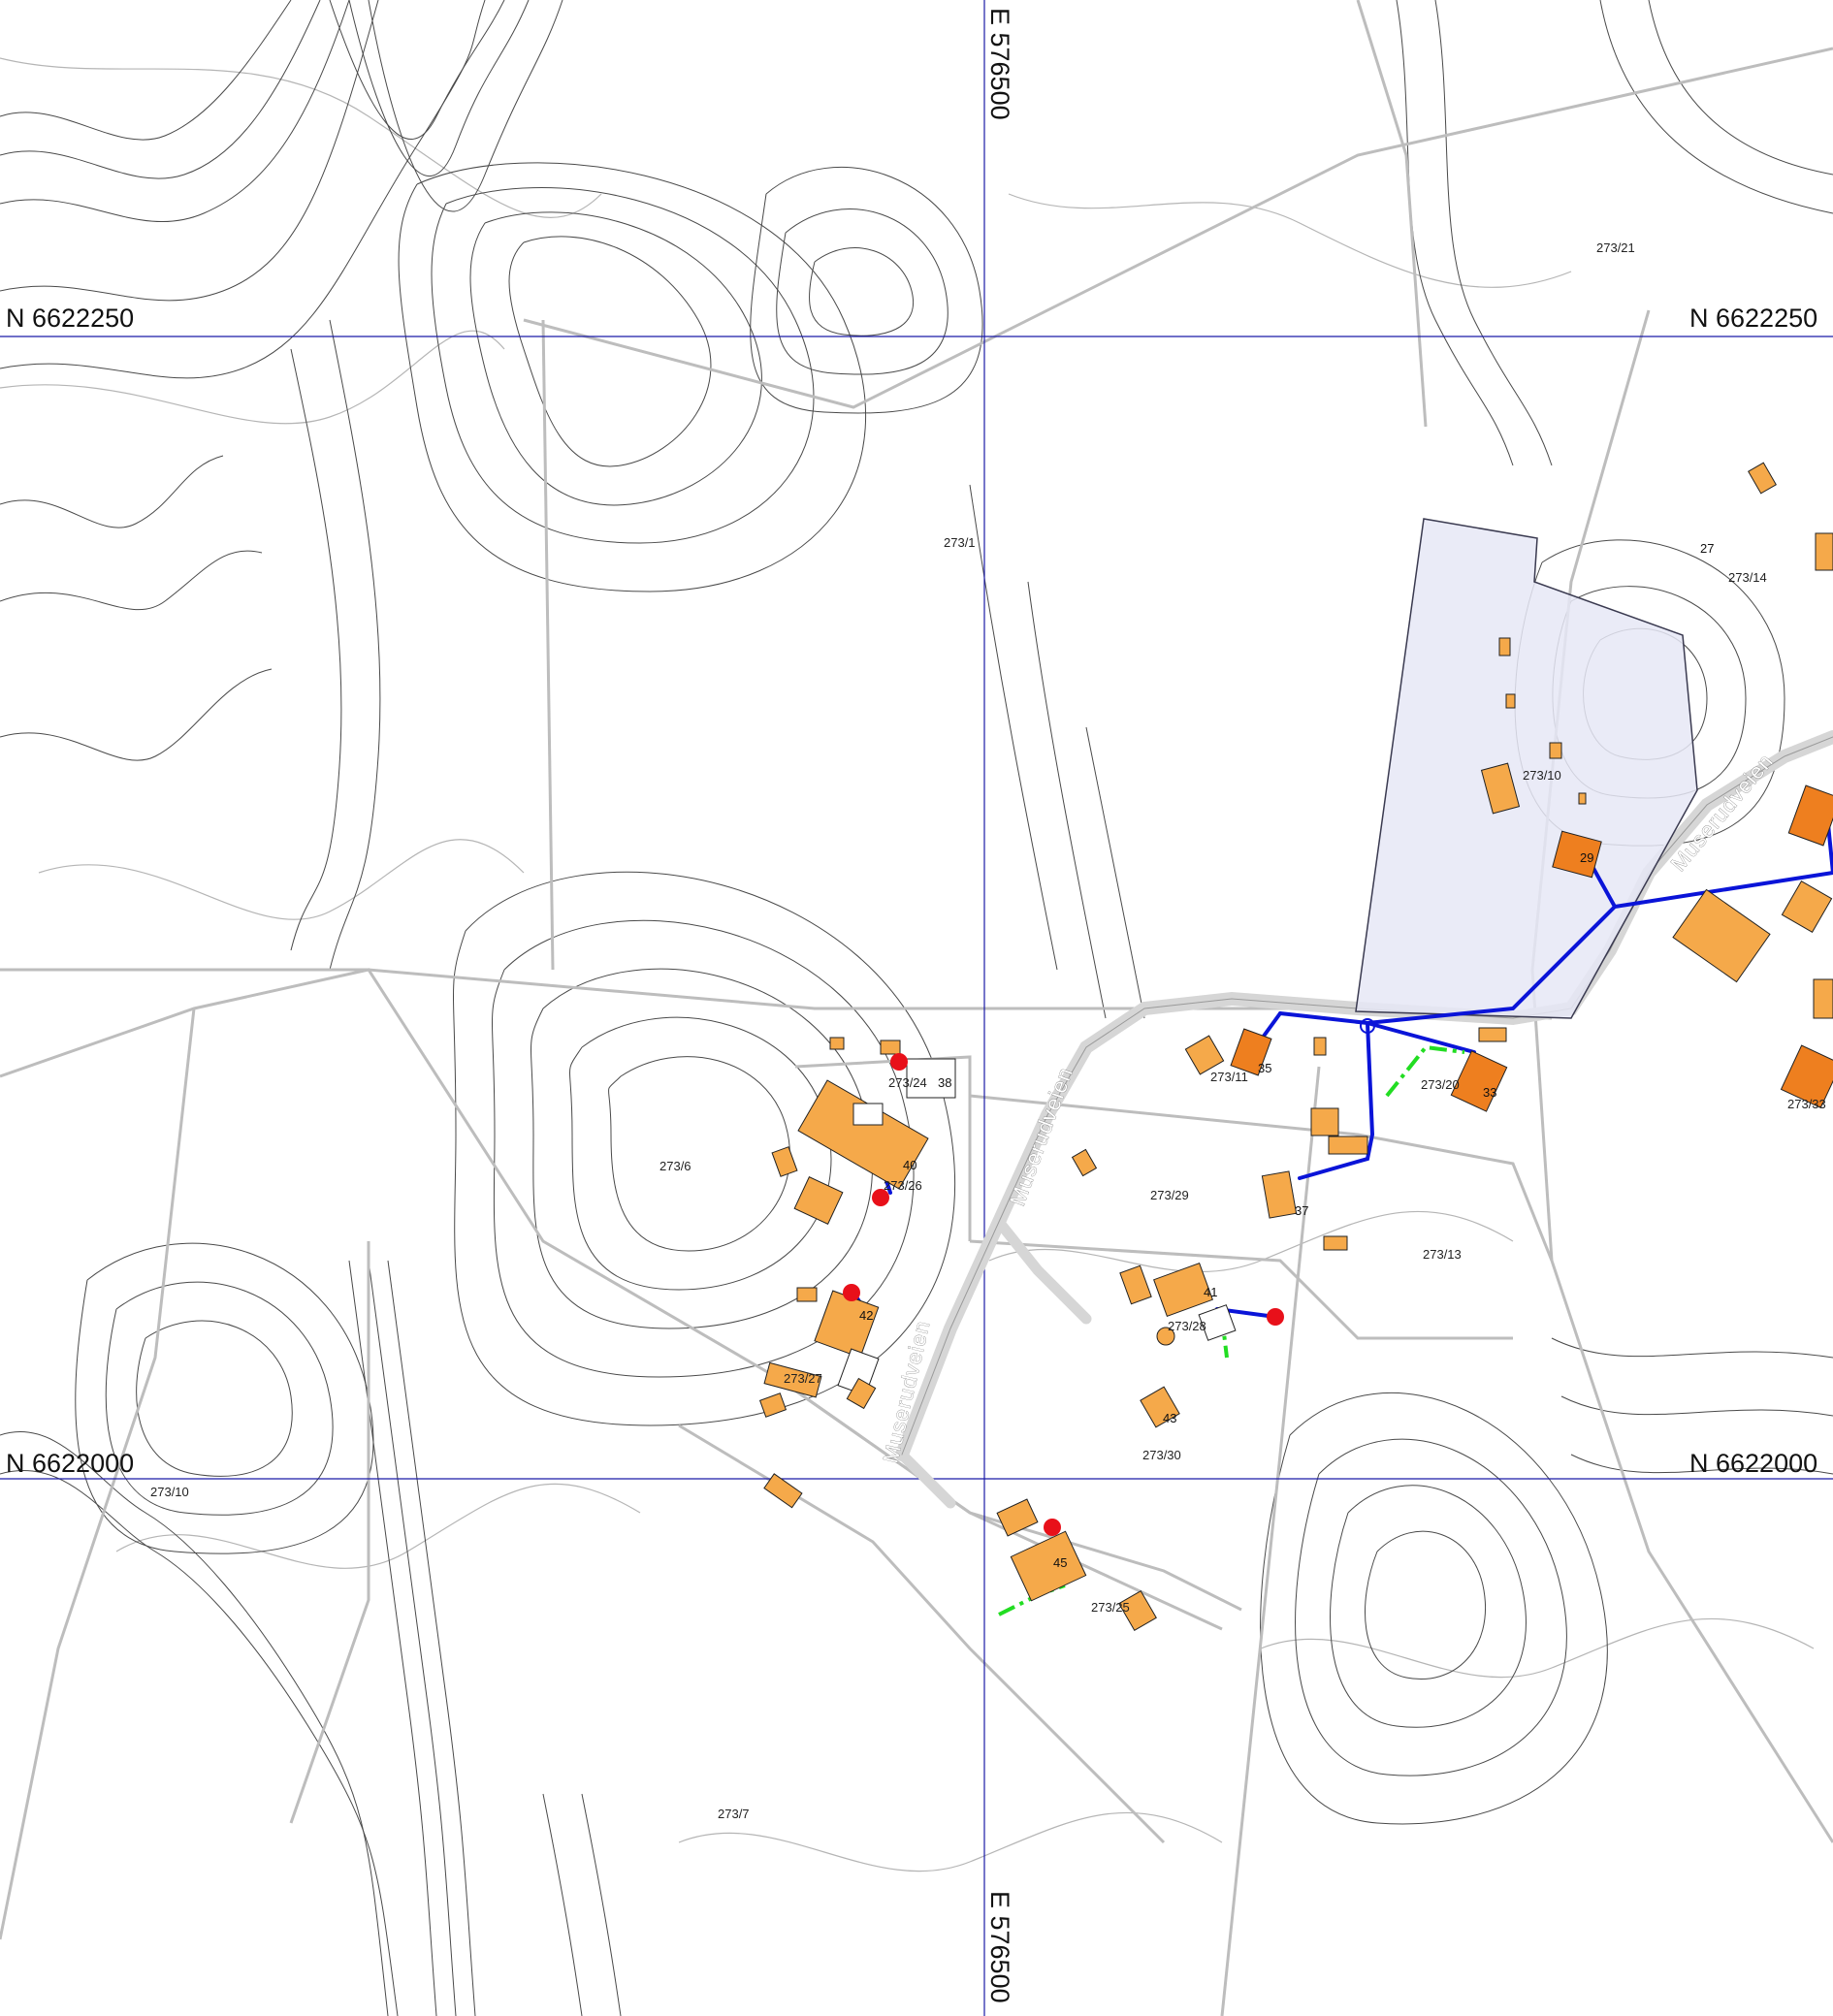 This screenshot has height=2016, width=1833. Describe the element at coordinates (1442, 1254) in the screenshot. I see `parcel-label: 273/13` at that location.